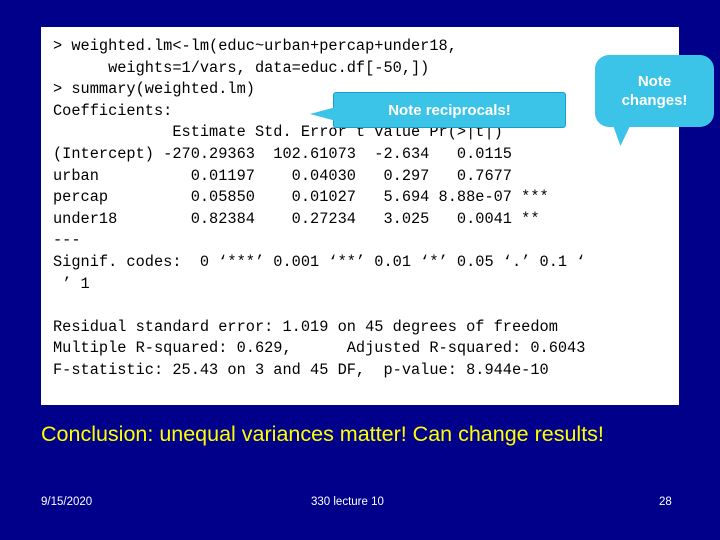 This screenshot has width=720, height=540. I want to click on footer-lecture-title: 330 lecture 10, so click(347, 502).